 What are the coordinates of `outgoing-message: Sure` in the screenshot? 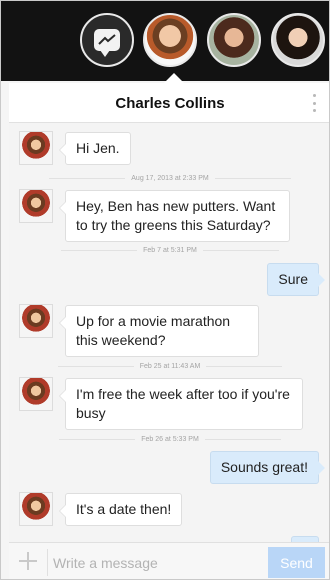 It's located at (296, 279).